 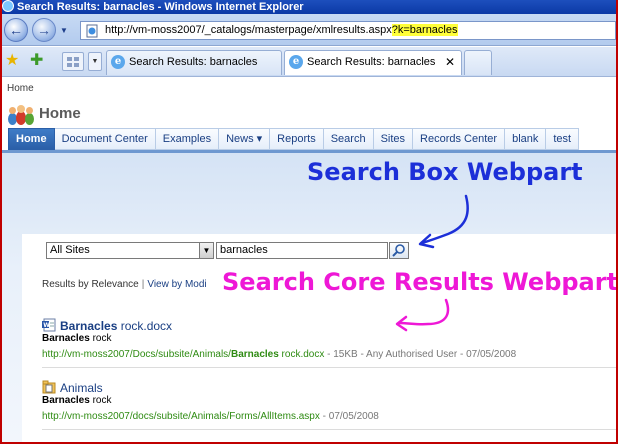 What do you see at coordinates (72, 387) in the screenshot?
I see `result-title-link: Animals` at bounding box center [72, 387].